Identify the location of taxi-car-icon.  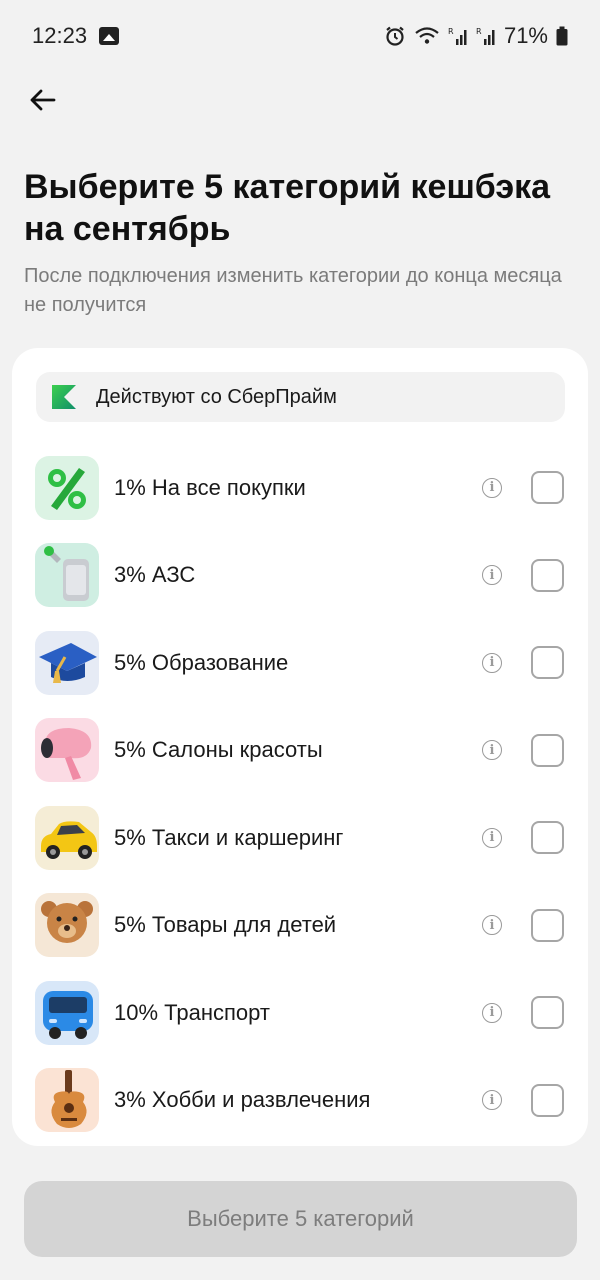
(67, 837).